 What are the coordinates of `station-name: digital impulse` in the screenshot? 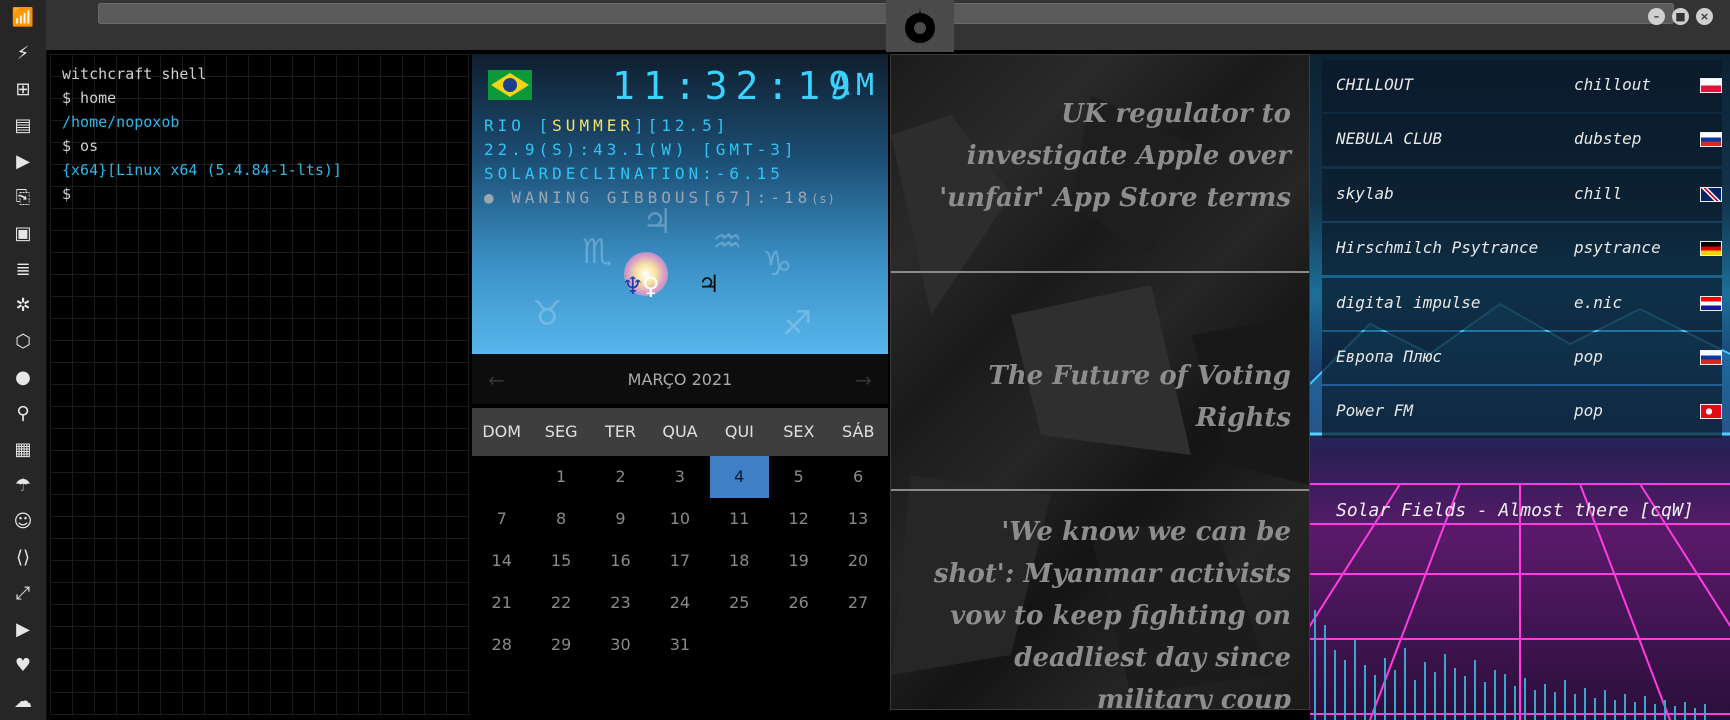 It's located at (1408, 302).